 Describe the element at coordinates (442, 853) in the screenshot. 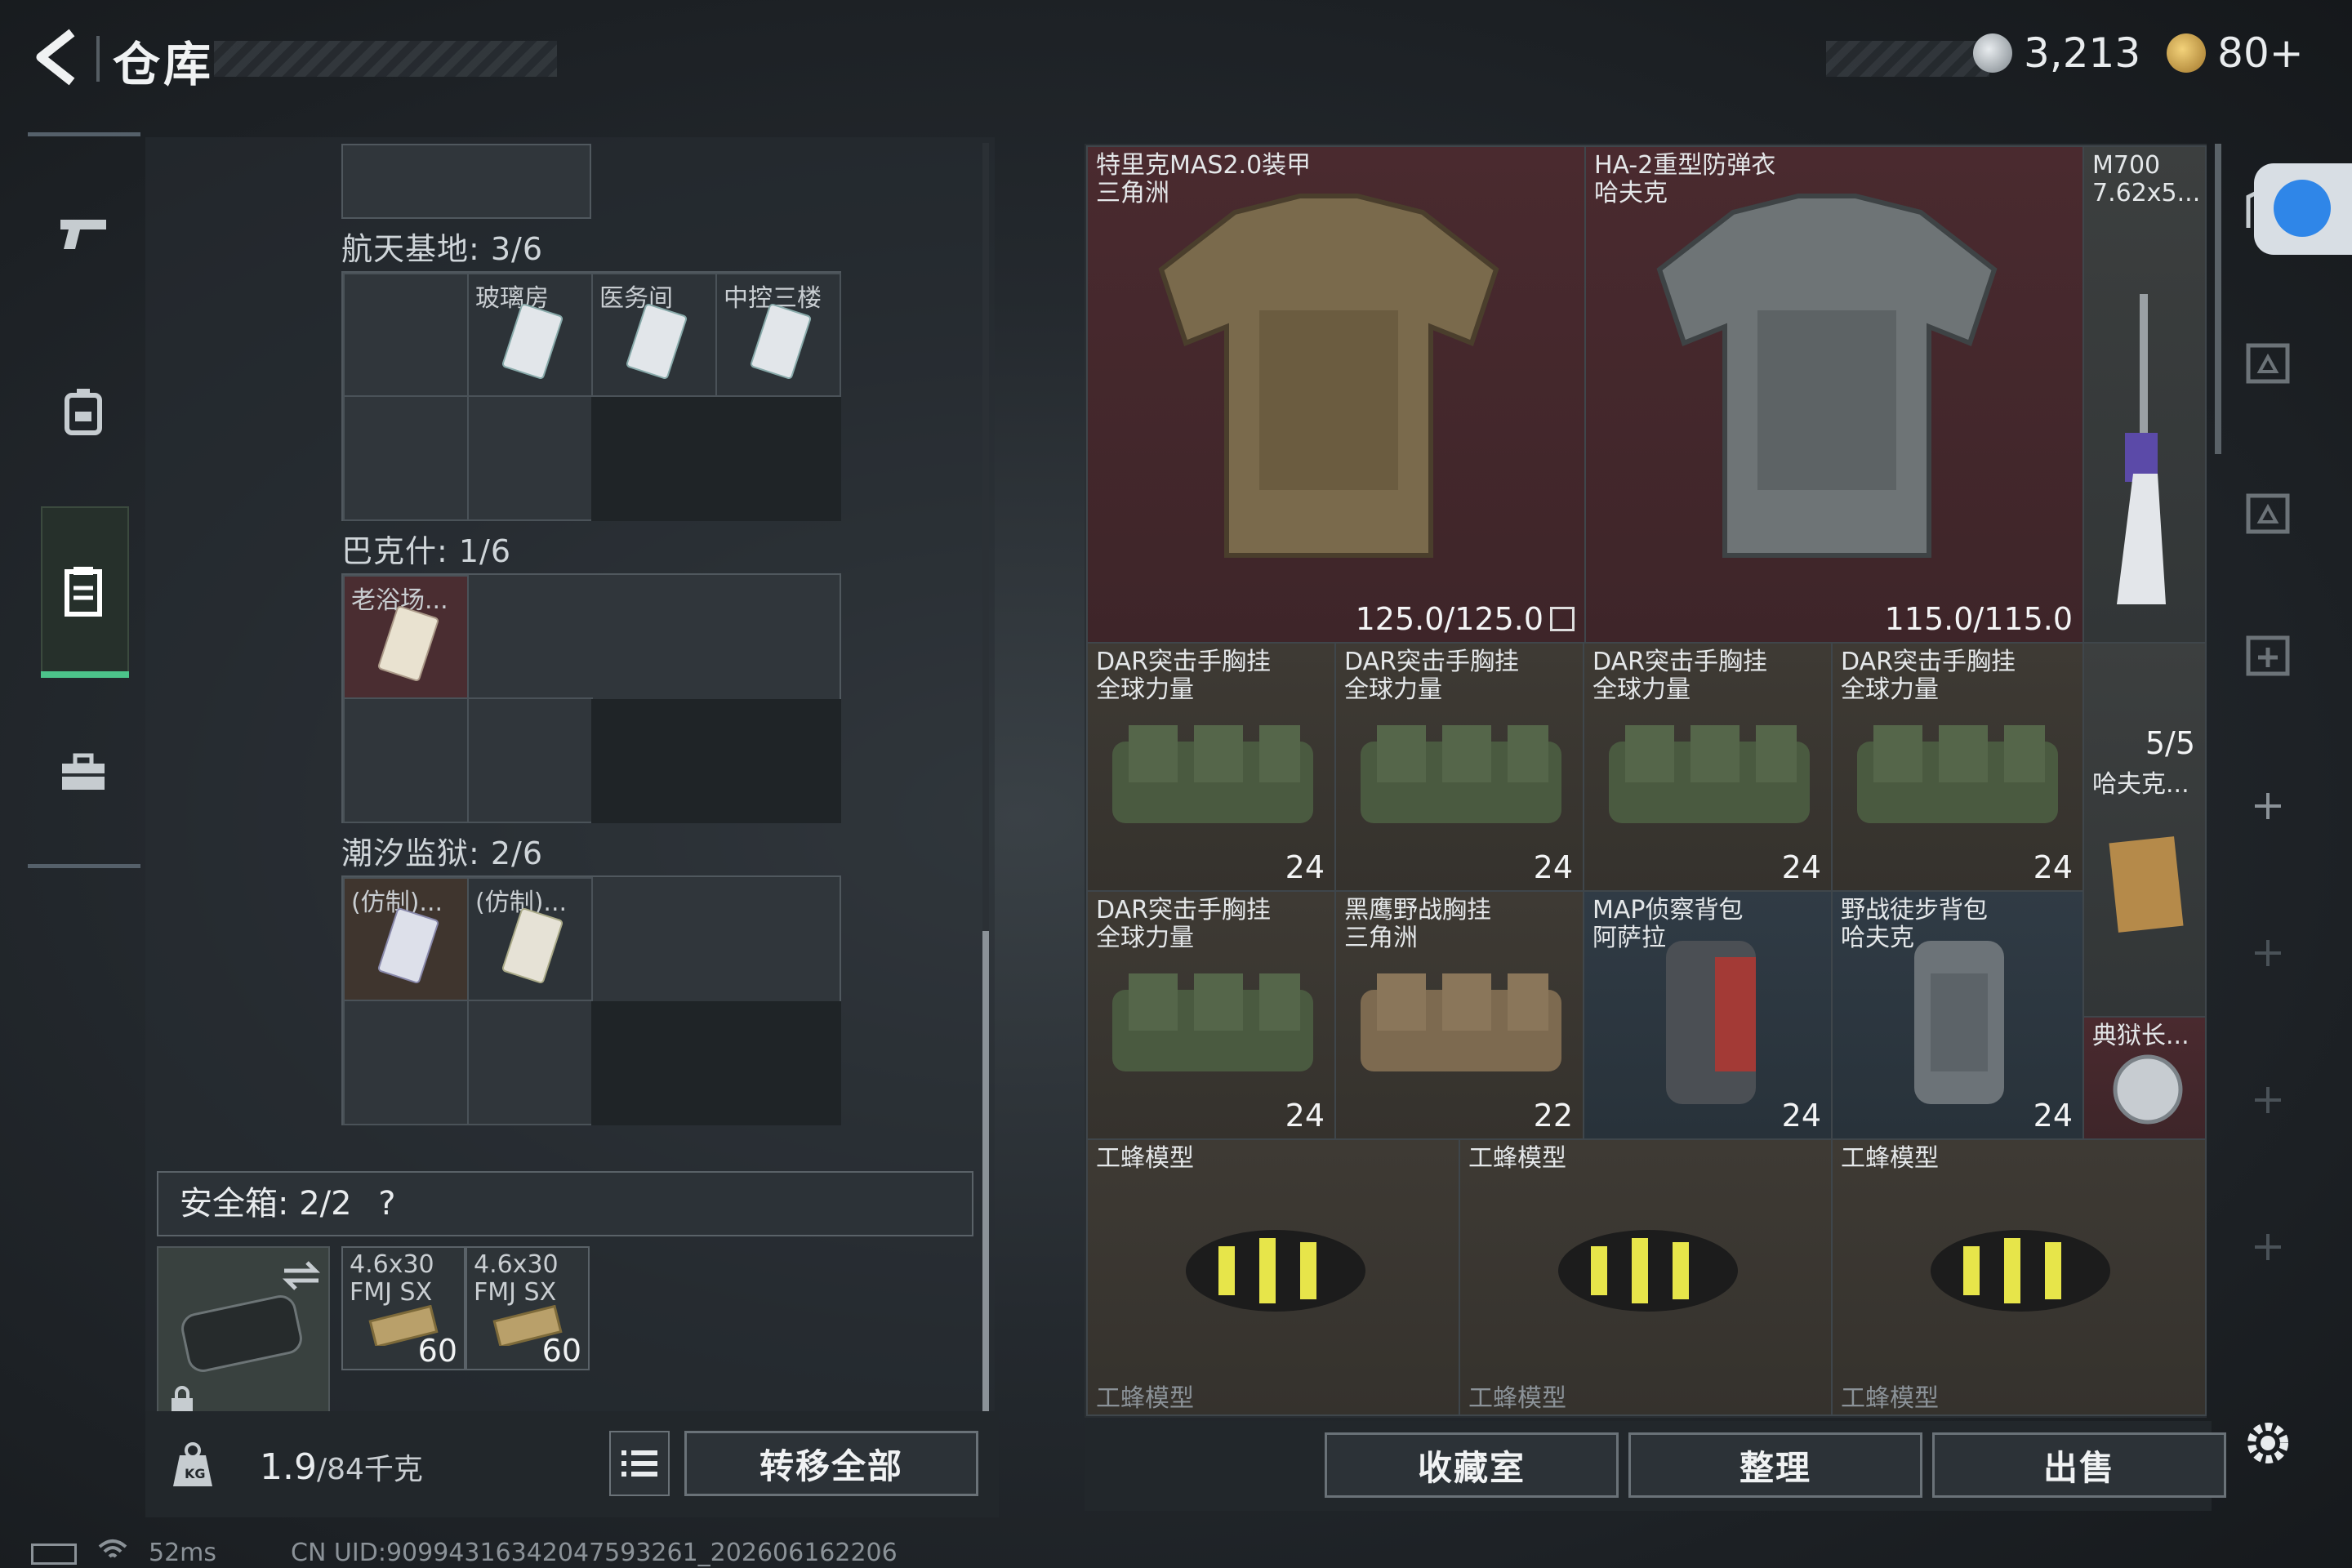

I see `section-label-tidal-prison: 潮汐监狱: 2/6` at that location.